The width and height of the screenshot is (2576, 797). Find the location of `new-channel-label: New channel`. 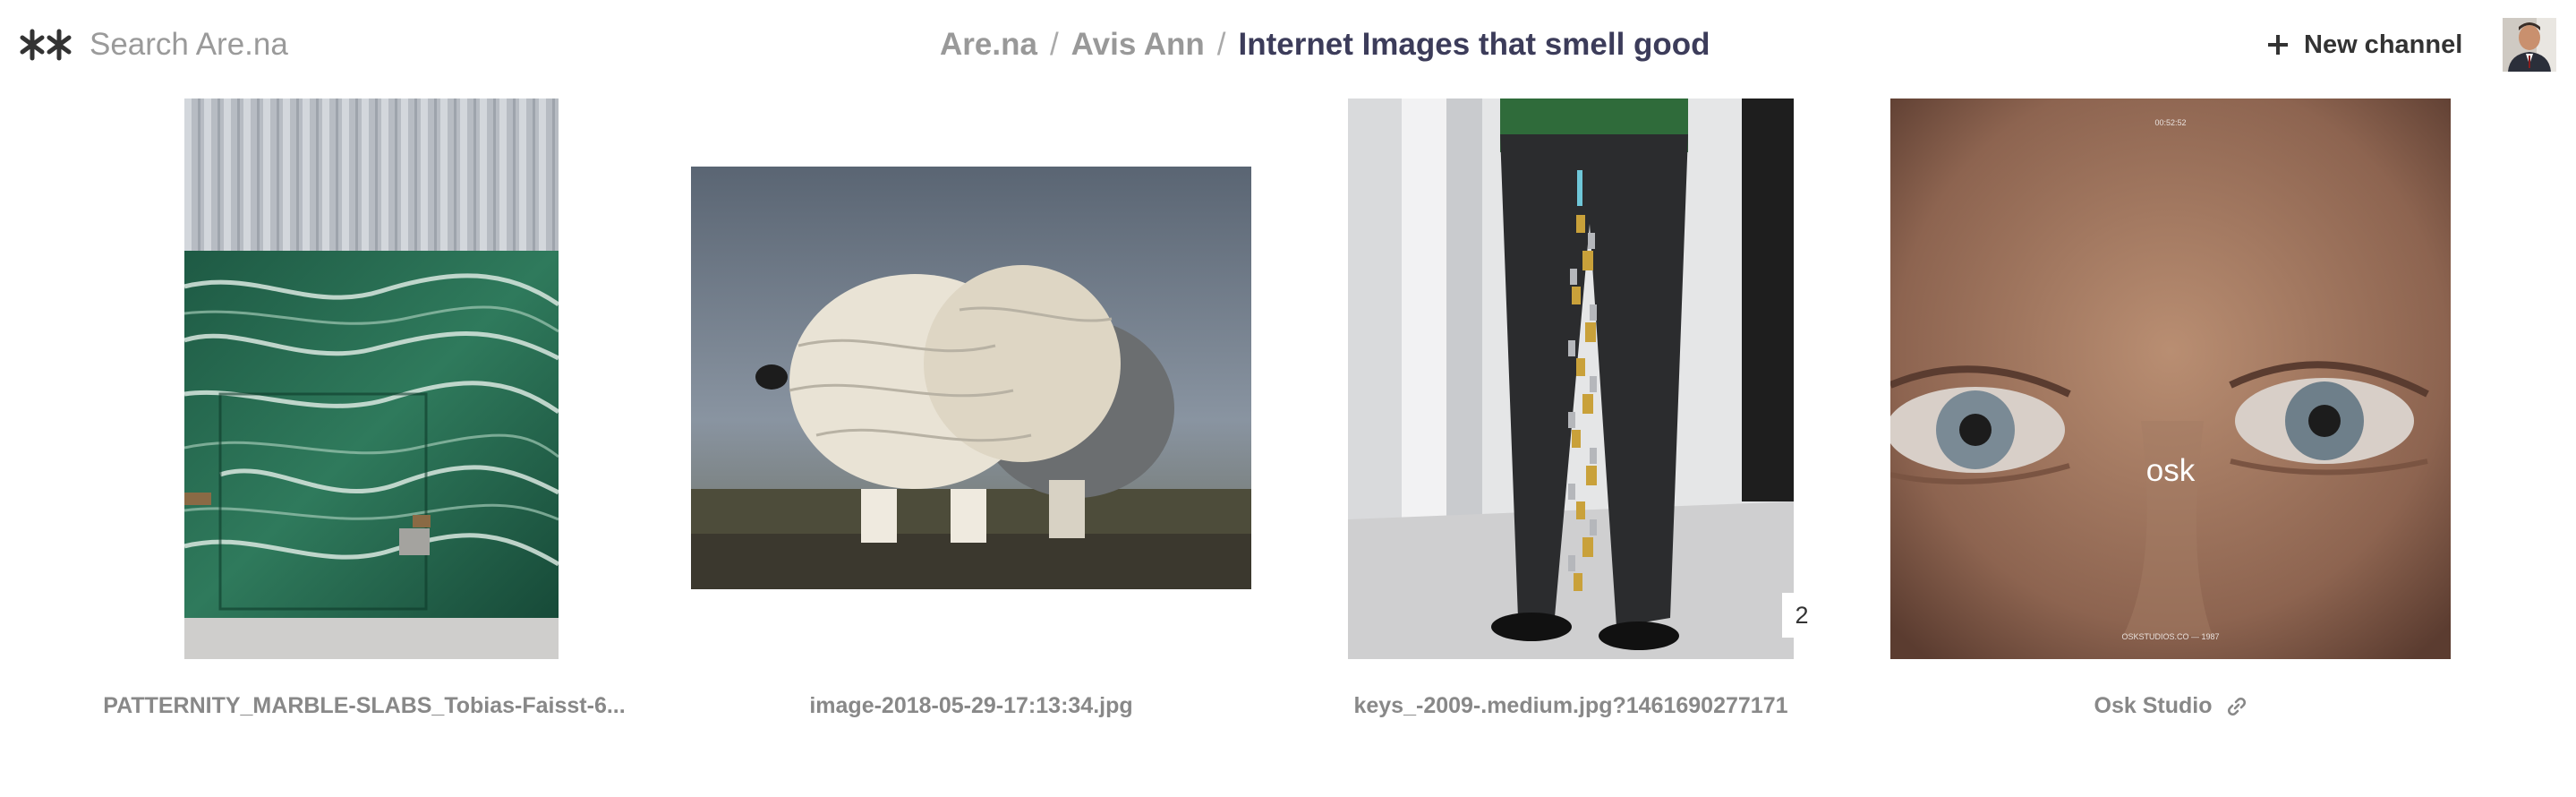

new-channel-label: New channel is located at coordinates (2383, 44).